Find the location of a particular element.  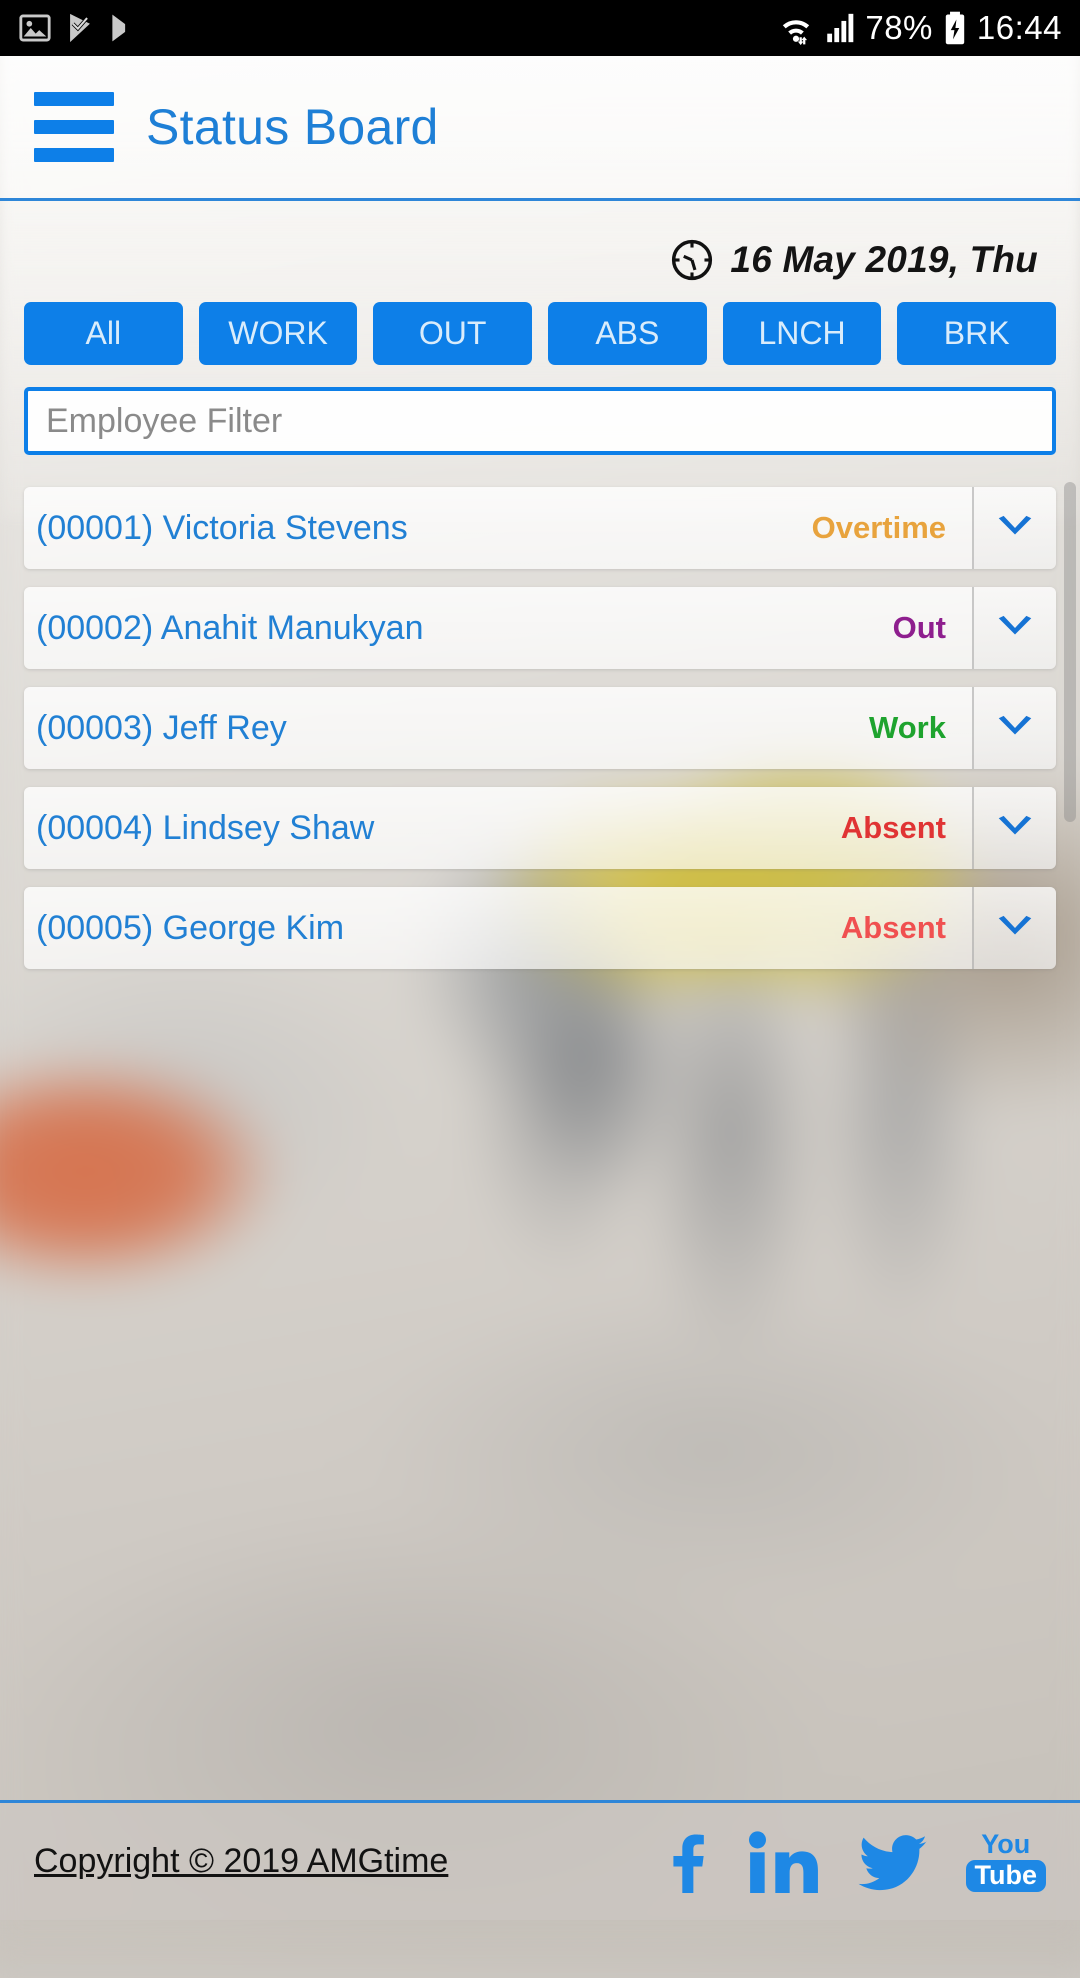

current-date-label: 16 May 2019, Thu is located at coordinates (884, 260).